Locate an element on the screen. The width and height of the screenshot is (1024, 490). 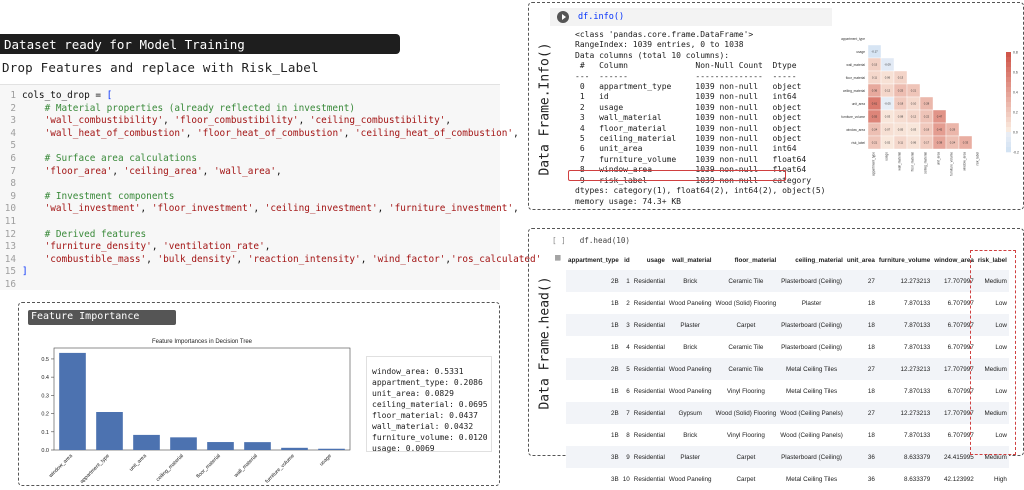
table-cell: 18 is located at coordinates (871, 347).